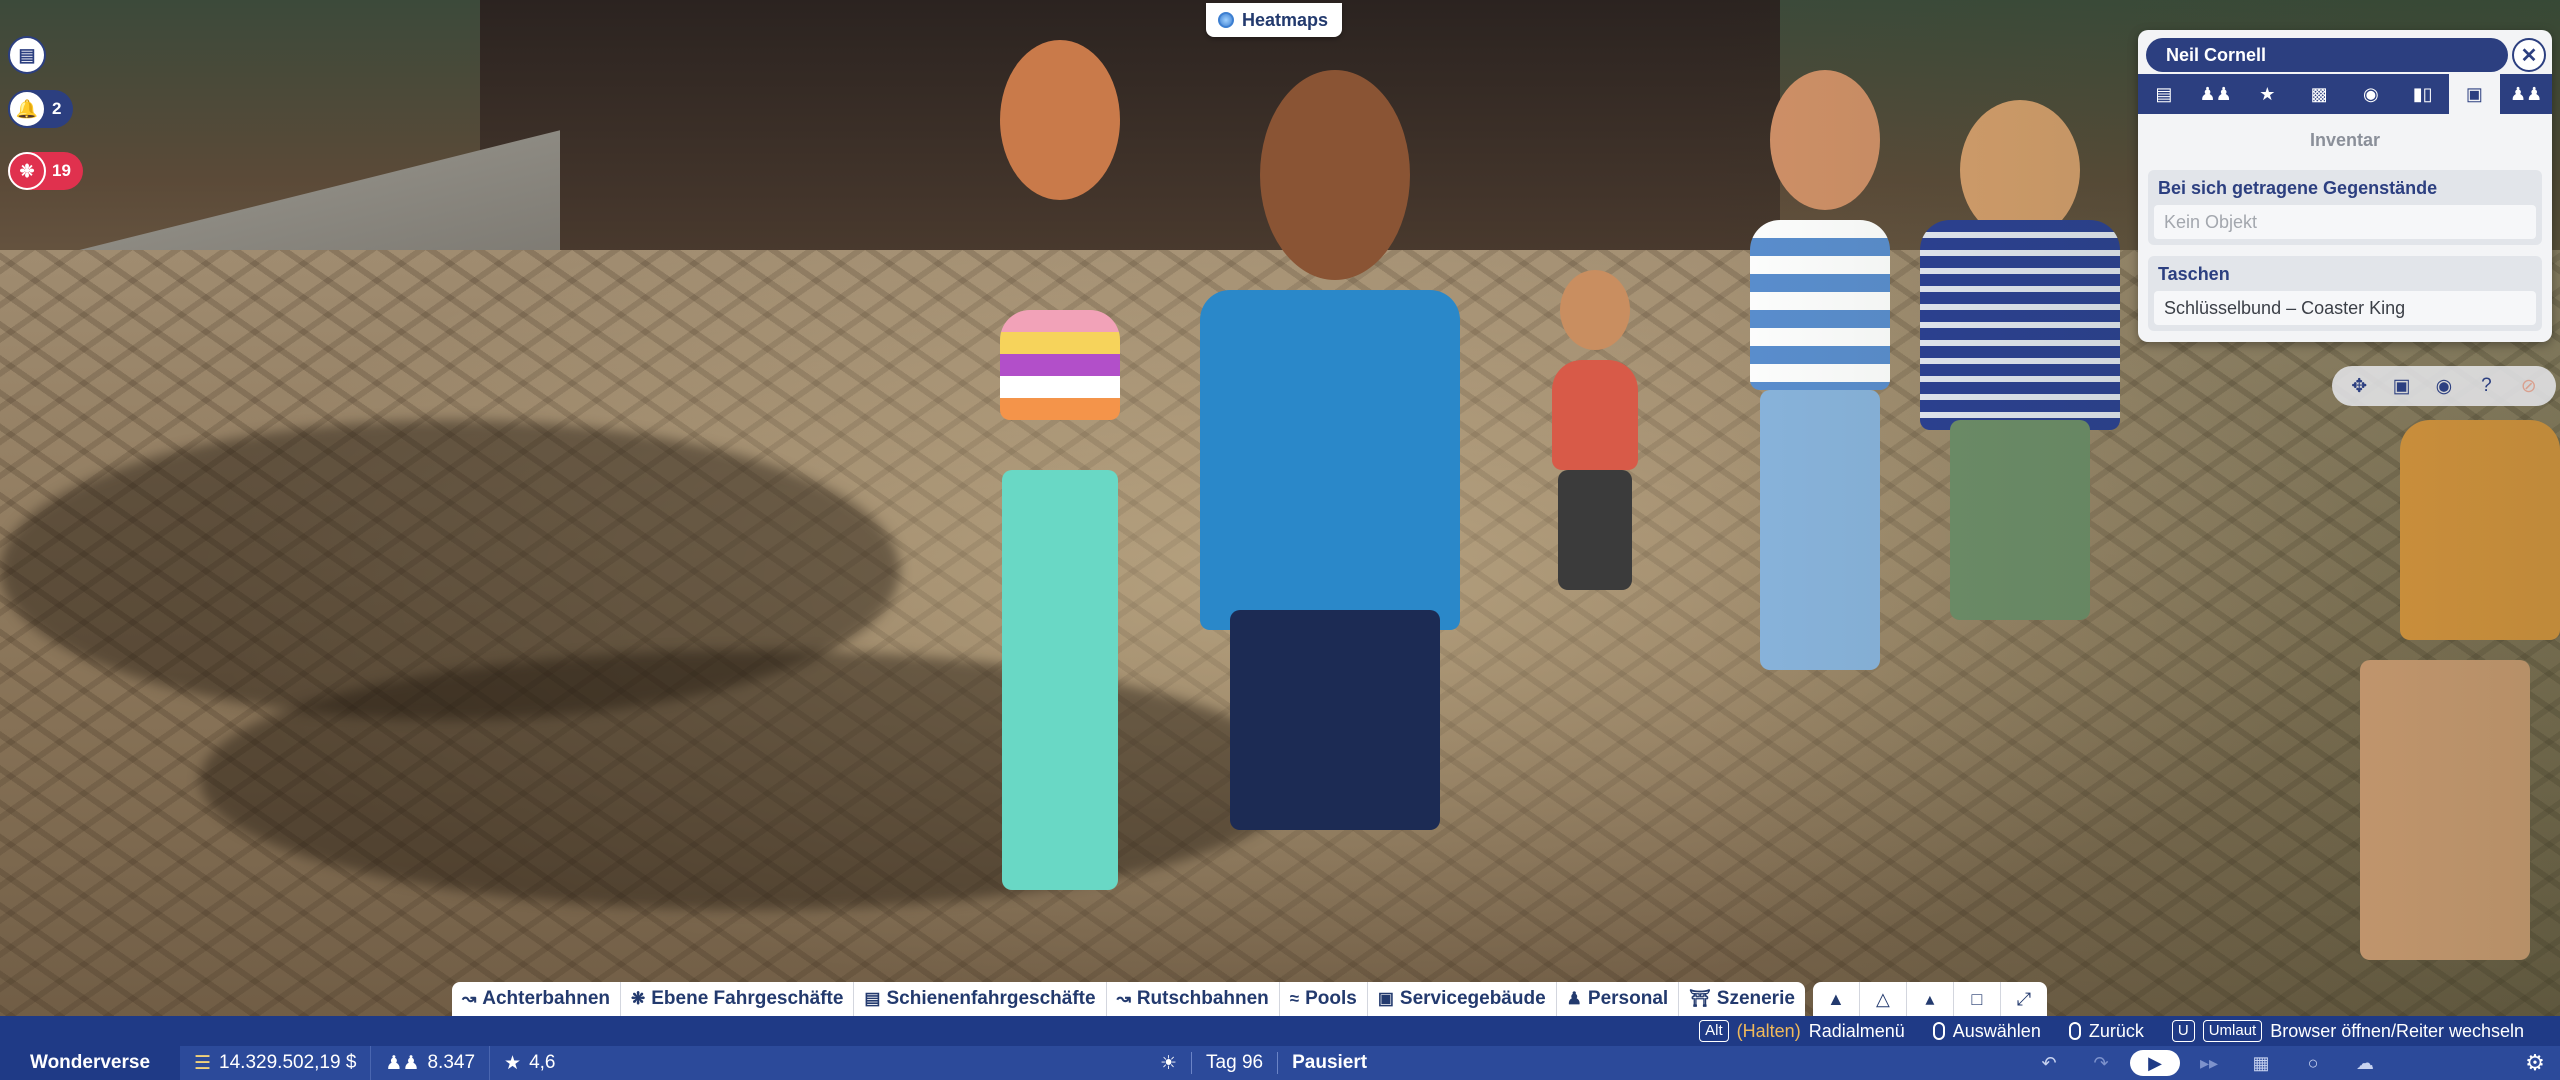 This screenshot has height=1080, width=2560. I want to click on day-counter: Tag 96, so click(1235, 1062).